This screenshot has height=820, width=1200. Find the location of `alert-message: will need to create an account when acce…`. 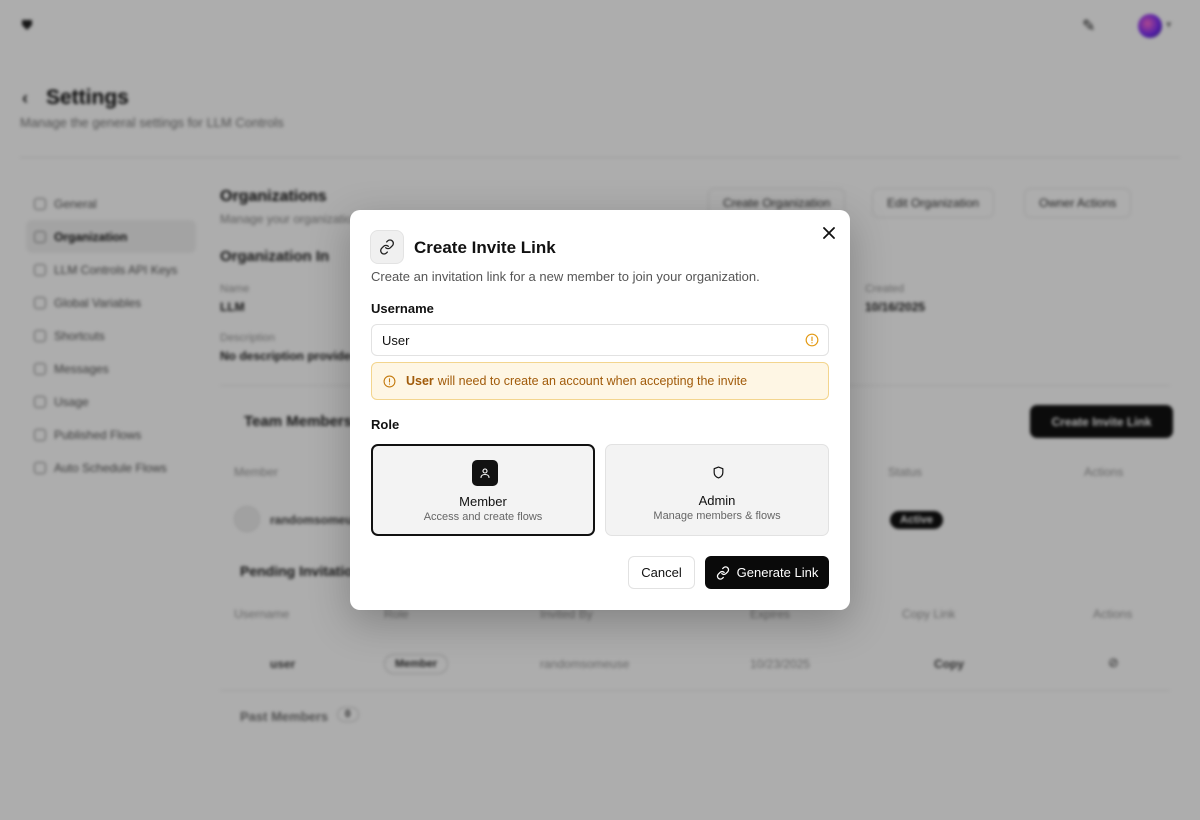

alert-message: will need to create an account when acce… is located at coordinates (592, 381).